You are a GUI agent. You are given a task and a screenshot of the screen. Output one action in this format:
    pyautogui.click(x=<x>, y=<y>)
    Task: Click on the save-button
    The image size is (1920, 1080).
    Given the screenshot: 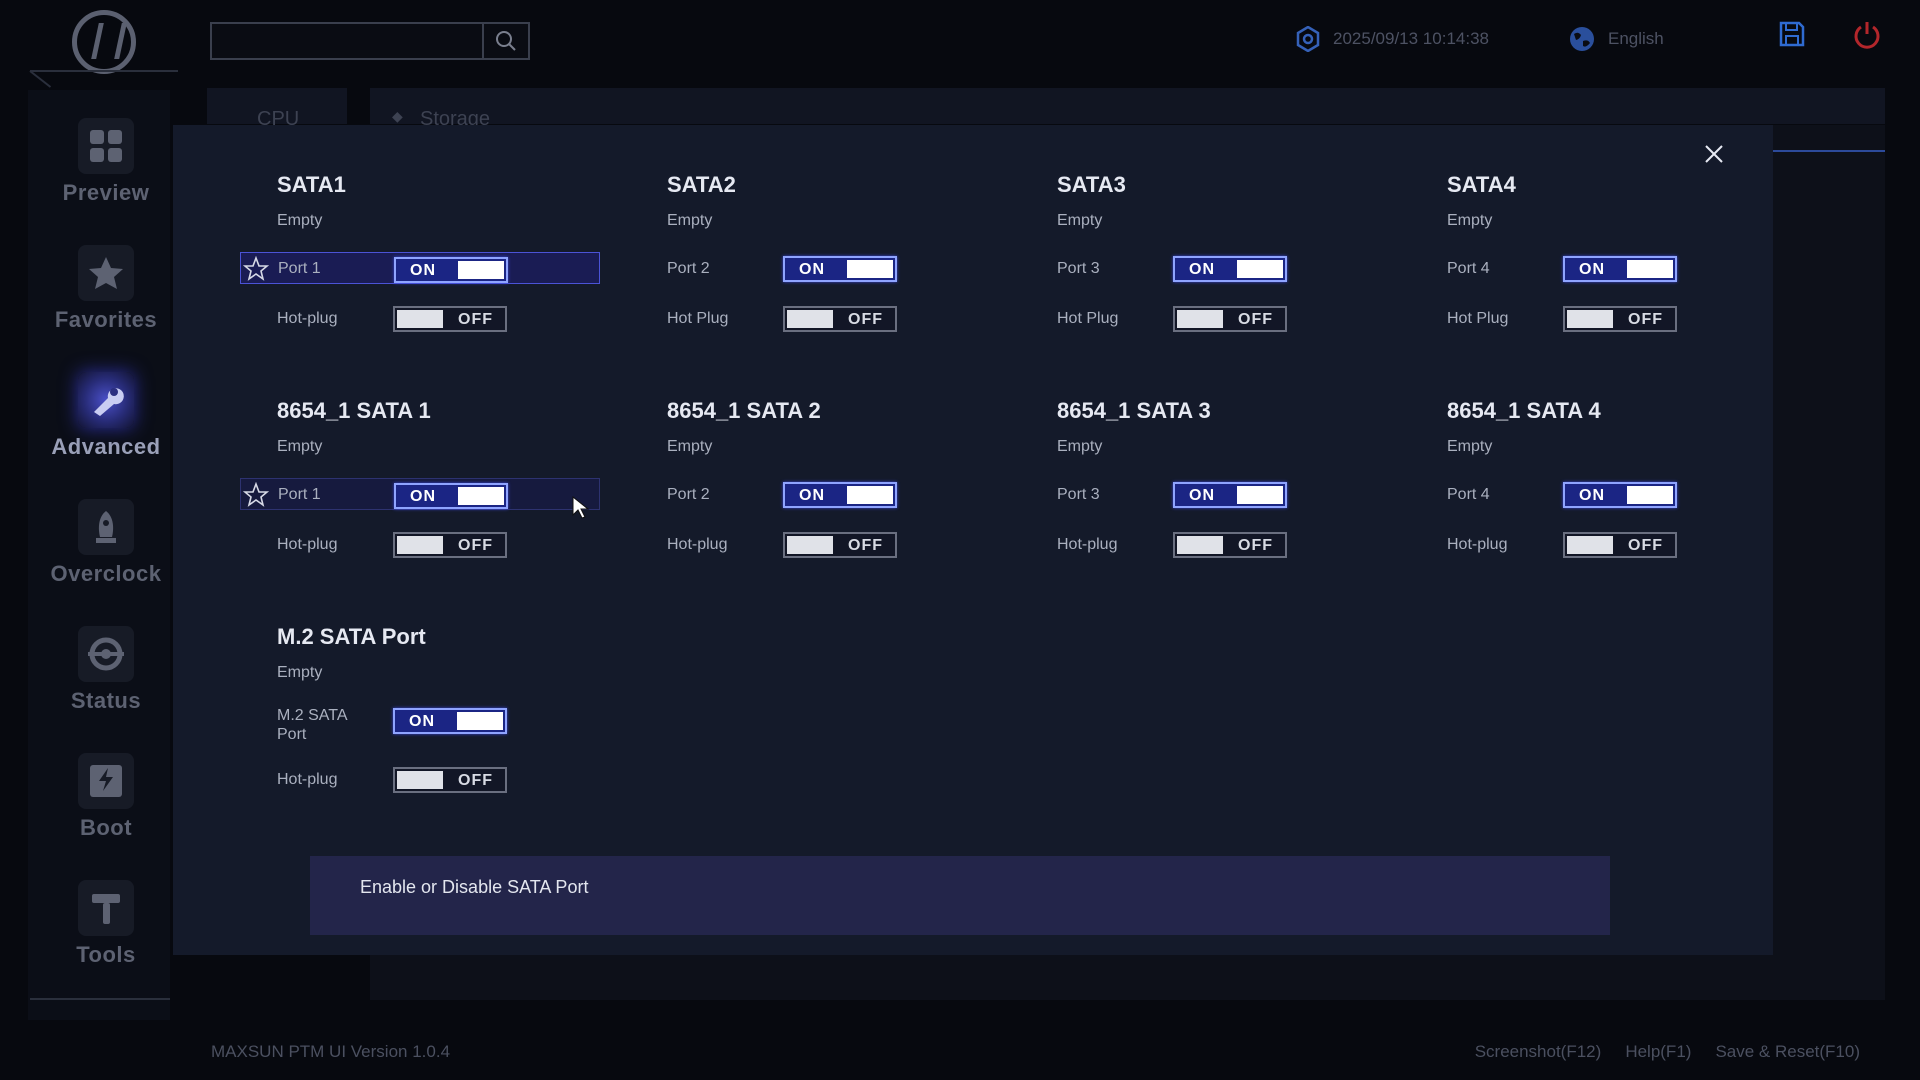 What is the action you would take?
    pyautogui.click(x=1793, y=35)
    